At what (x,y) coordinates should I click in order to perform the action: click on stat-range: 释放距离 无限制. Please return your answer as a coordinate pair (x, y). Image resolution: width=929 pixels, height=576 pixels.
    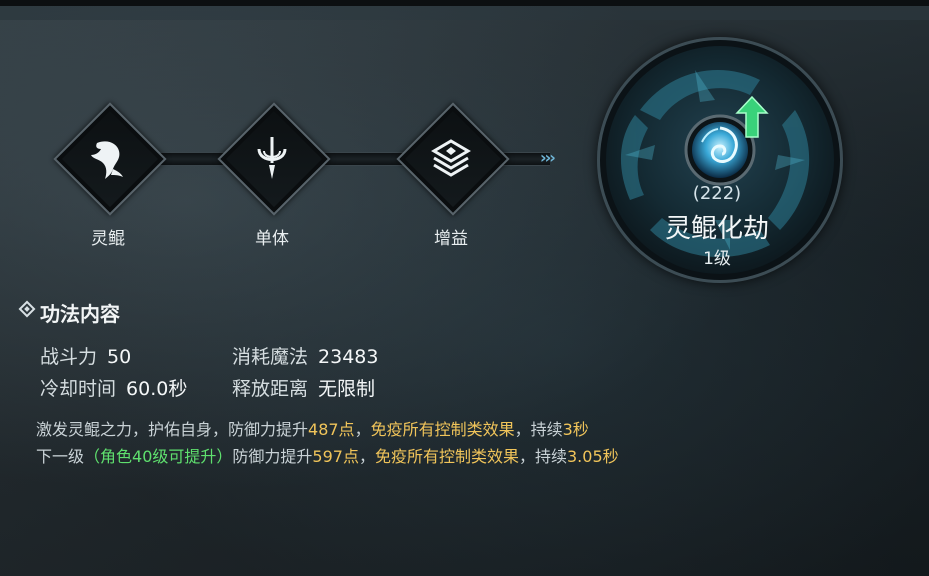
    Looking at the image, I should click on (303, 387).